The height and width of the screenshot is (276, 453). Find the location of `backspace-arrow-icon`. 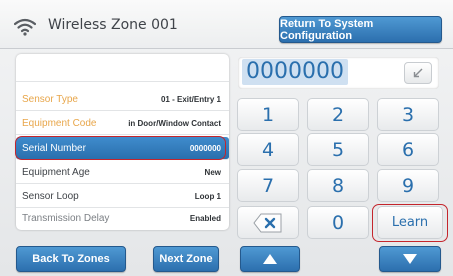

backspace-arrow-icon is located at coordinates (418, 73).